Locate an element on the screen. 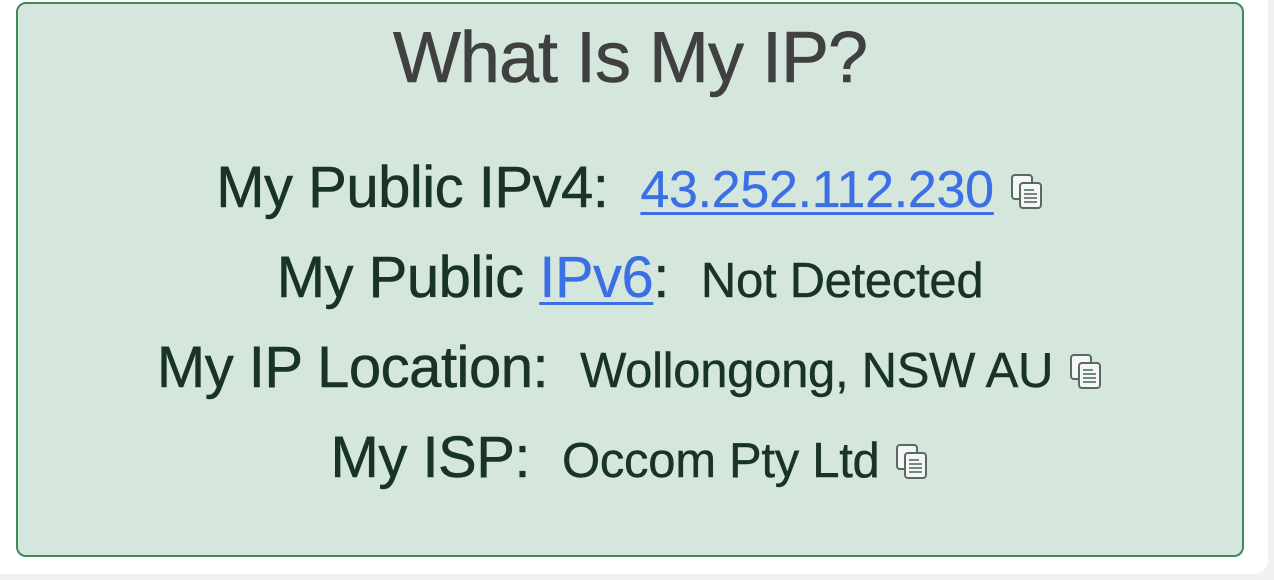 The height and width of the screenshot is (580, 1274). ipv6-label: My Public IPv6: is located at coordinates (473, 277).